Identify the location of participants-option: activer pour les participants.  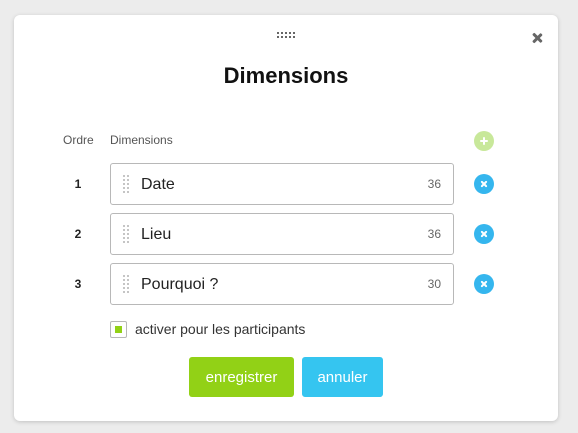
(207, 329).